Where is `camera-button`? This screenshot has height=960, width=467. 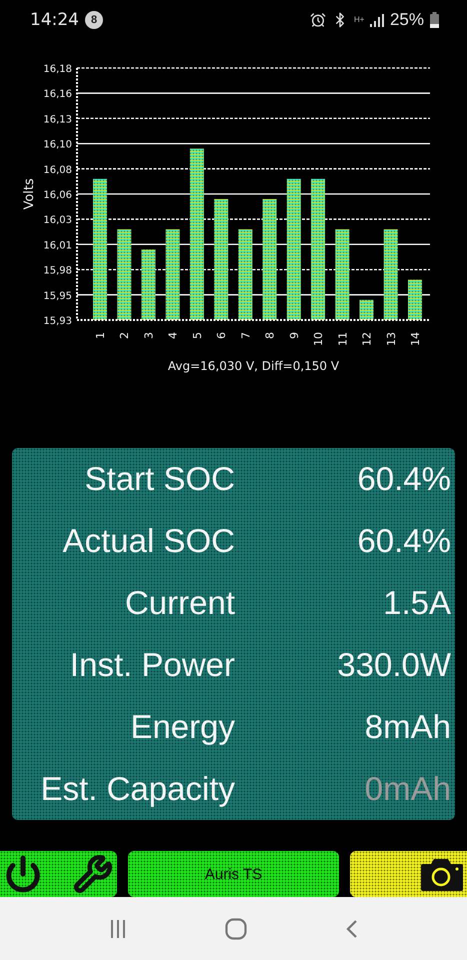
camera-button is located at coordinates (408, 874).